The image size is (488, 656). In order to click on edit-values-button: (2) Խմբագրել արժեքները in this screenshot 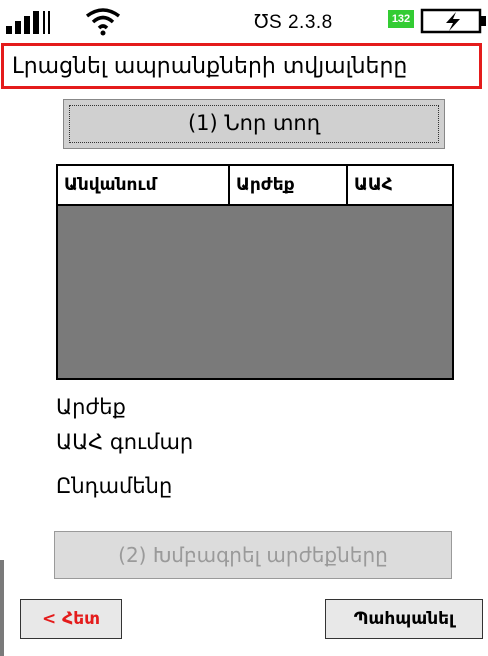, I will do `click(253, 555)`.